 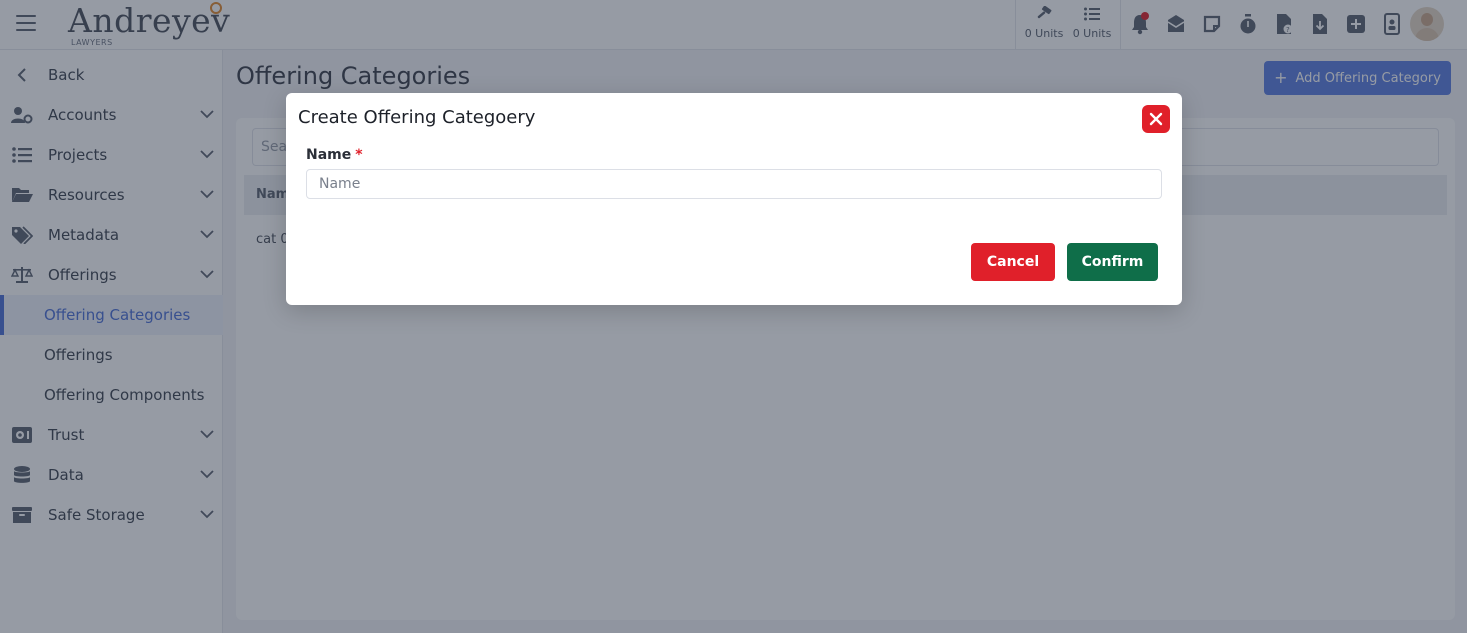 I want to click on name-label-text: Name, so click(x=329, y=155).